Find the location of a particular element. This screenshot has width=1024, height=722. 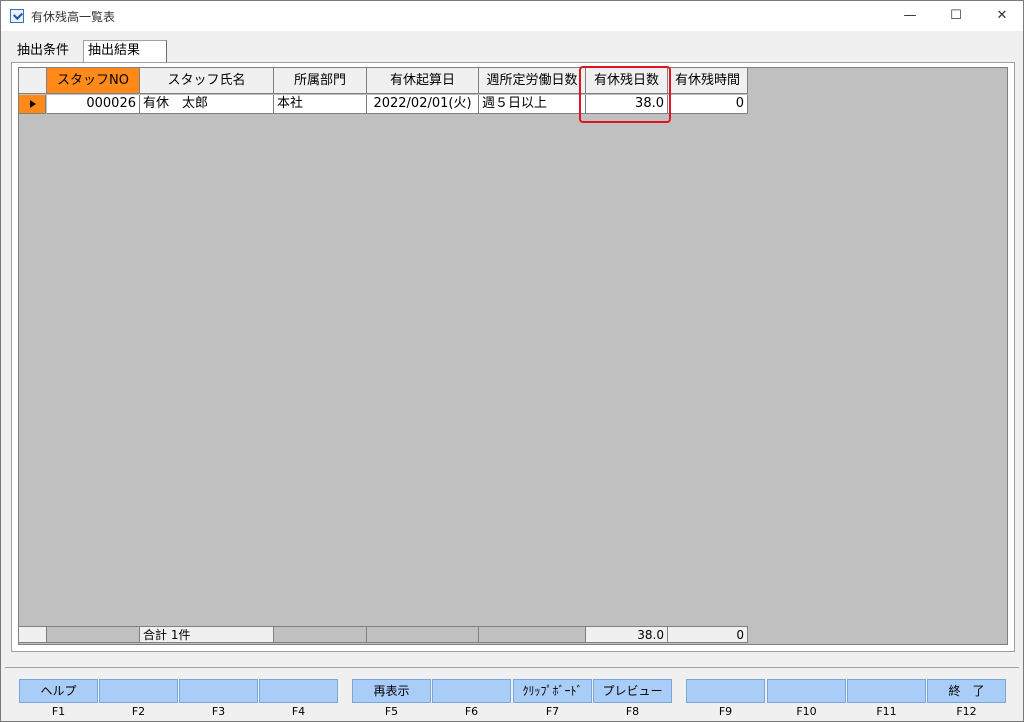

f12-exit-button: 終 了 is located at coordinates (966, 691).